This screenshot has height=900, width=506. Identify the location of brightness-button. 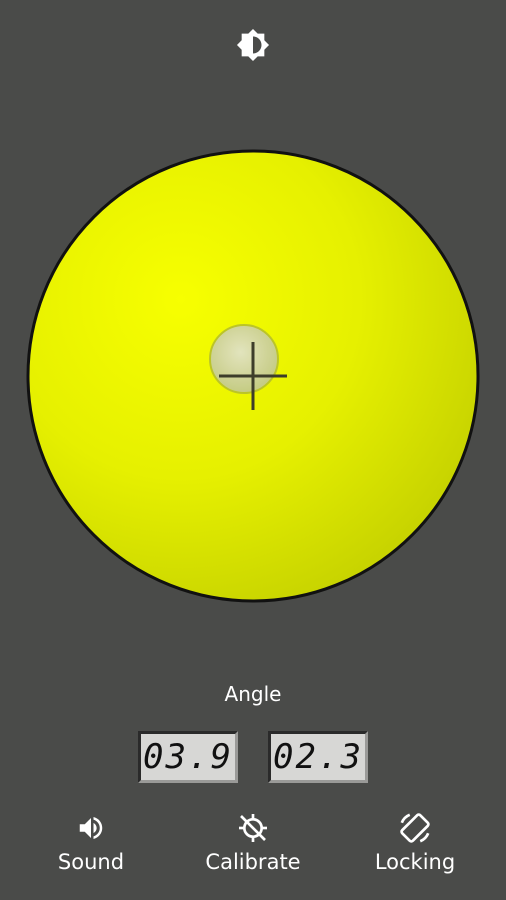
(253, 47).